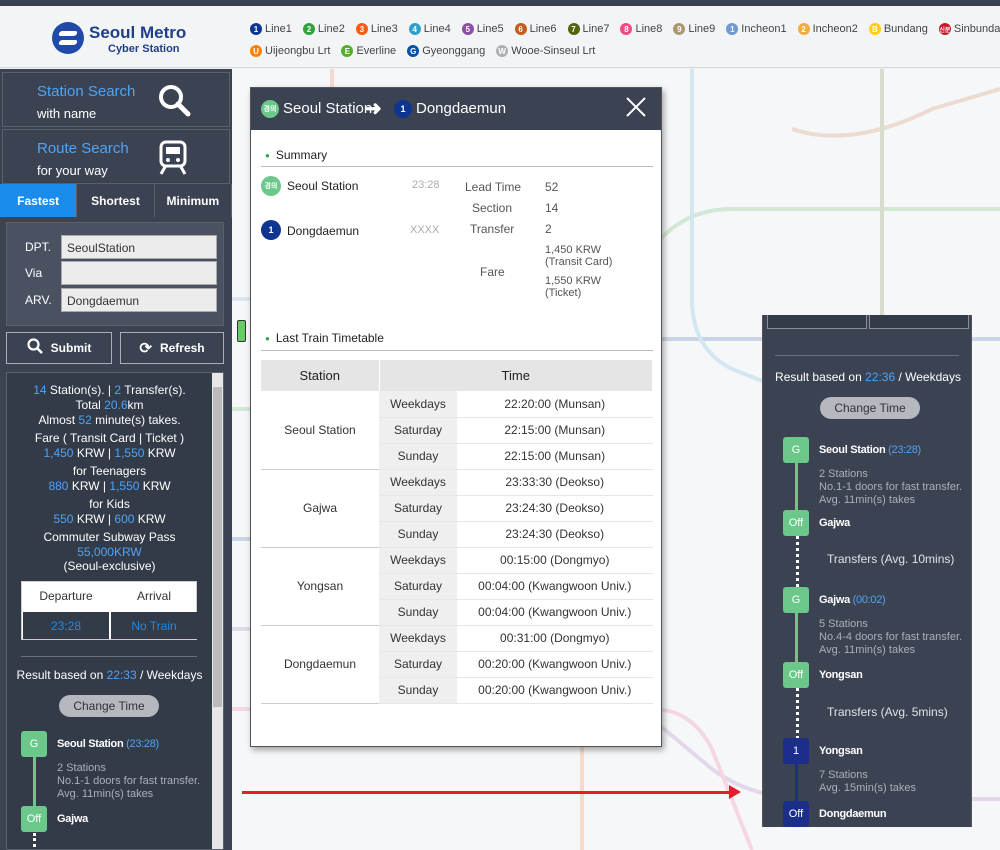  I want to click on station-name: Gajwa, so click(834, 600).